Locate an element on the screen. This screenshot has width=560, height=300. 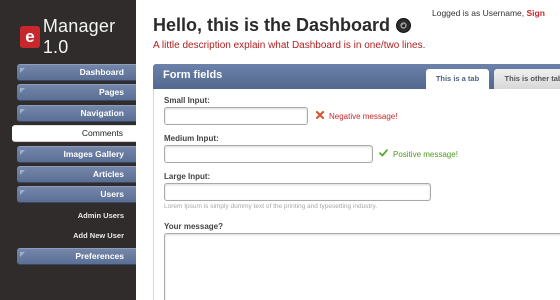
positive-message: Positive message! is located at coordinates (418, 154).